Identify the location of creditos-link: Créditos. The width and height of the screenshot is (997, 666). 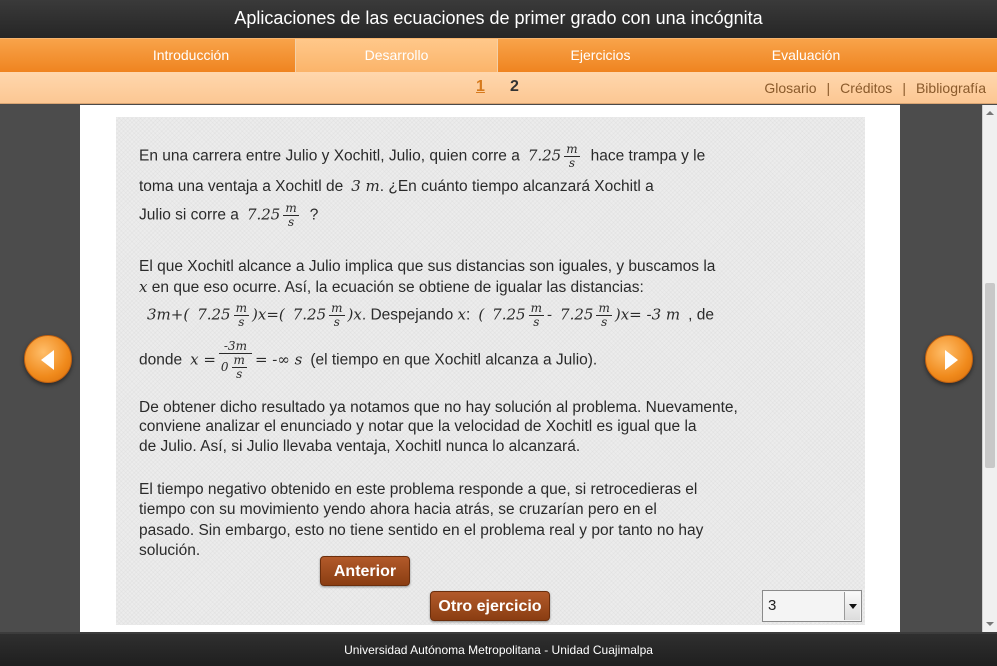
(866, 88).